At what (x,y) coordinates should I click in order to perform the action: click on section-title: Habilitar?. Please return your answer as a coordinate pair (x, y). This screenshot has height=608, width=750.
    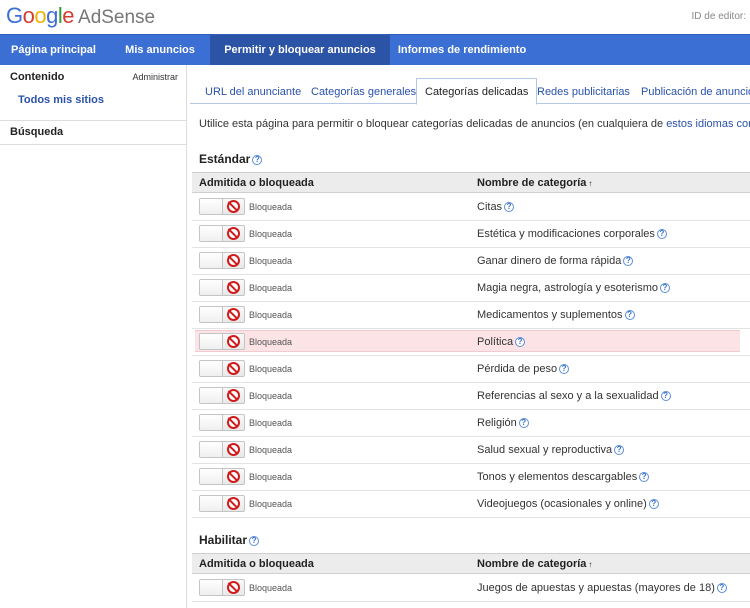
    Looking at the image, I should click on (229, 540).